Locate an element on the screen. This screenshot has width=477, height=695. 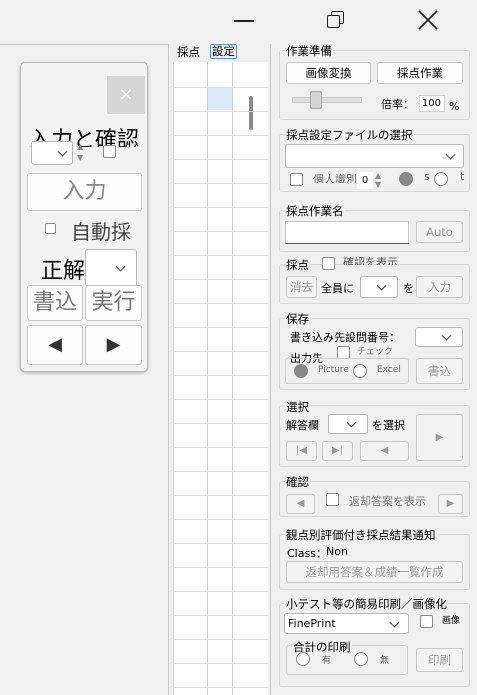
zoom-input: 100 is located at coordinates (432, 103).